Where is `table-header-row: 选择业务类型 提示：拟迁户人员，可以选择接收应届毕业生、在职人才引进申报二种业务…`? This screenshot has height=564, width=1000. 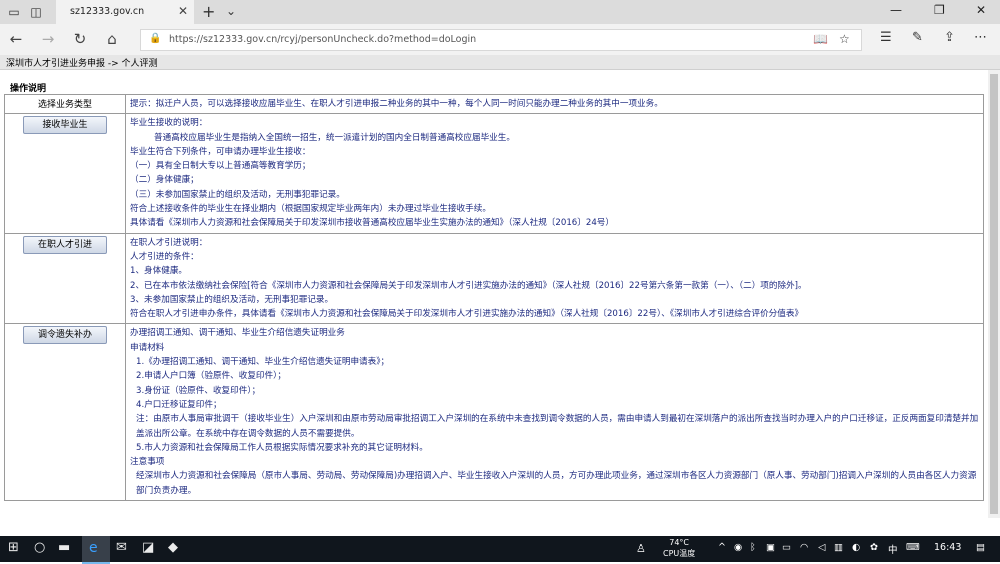 table-header-row: 选择业务类型 提示：拟迁户人员，可以选择接收应届毕业生、在职人才引进申报二种业务… is located at coordinates (494, 104).